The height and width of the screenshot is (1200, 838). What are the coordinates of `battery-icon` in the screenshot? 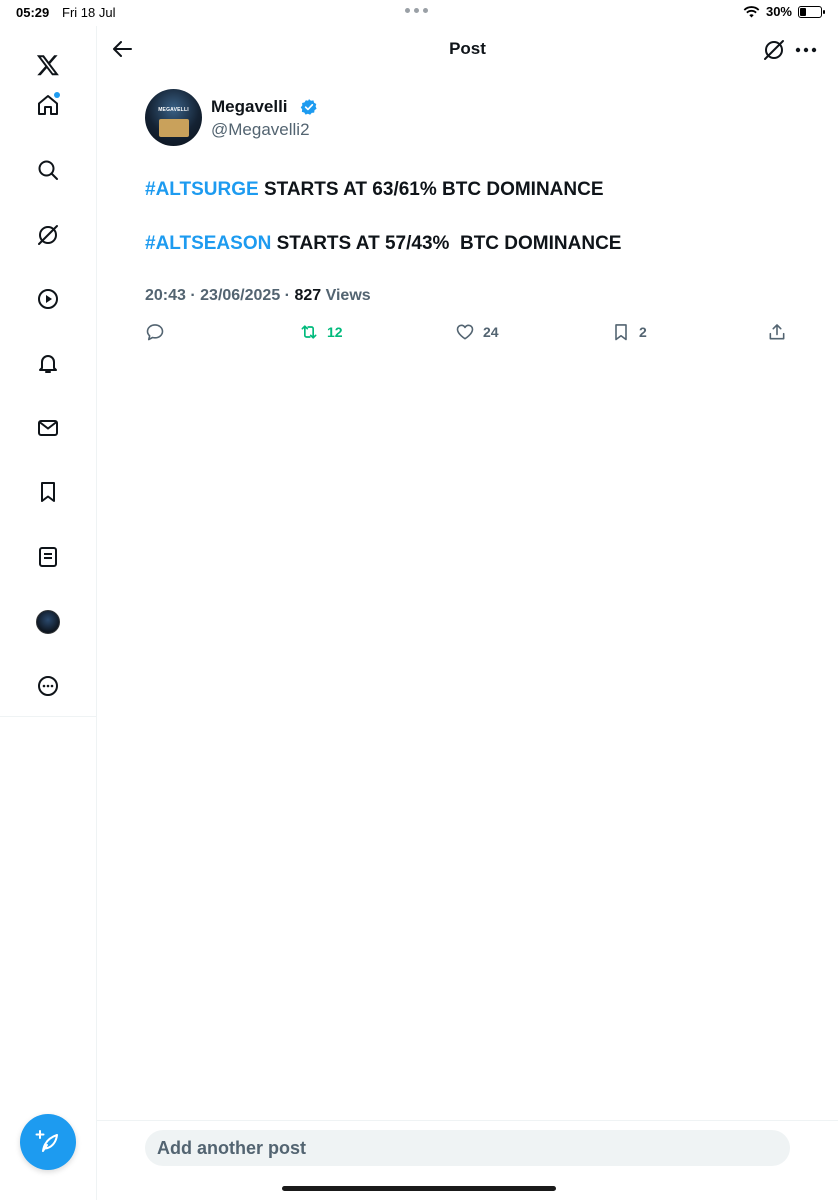 It's located at (811, 11).